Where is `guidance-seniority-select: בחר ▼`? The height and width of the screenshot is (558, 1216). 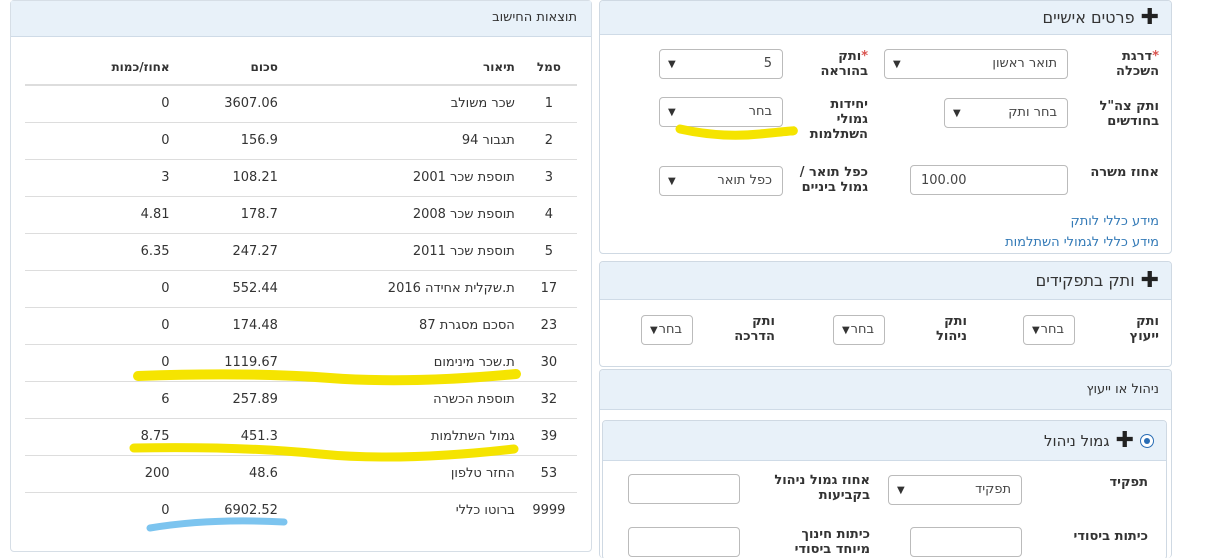 guidance-seniority-select: בחר ▼ is located at coordinates (667, 330).